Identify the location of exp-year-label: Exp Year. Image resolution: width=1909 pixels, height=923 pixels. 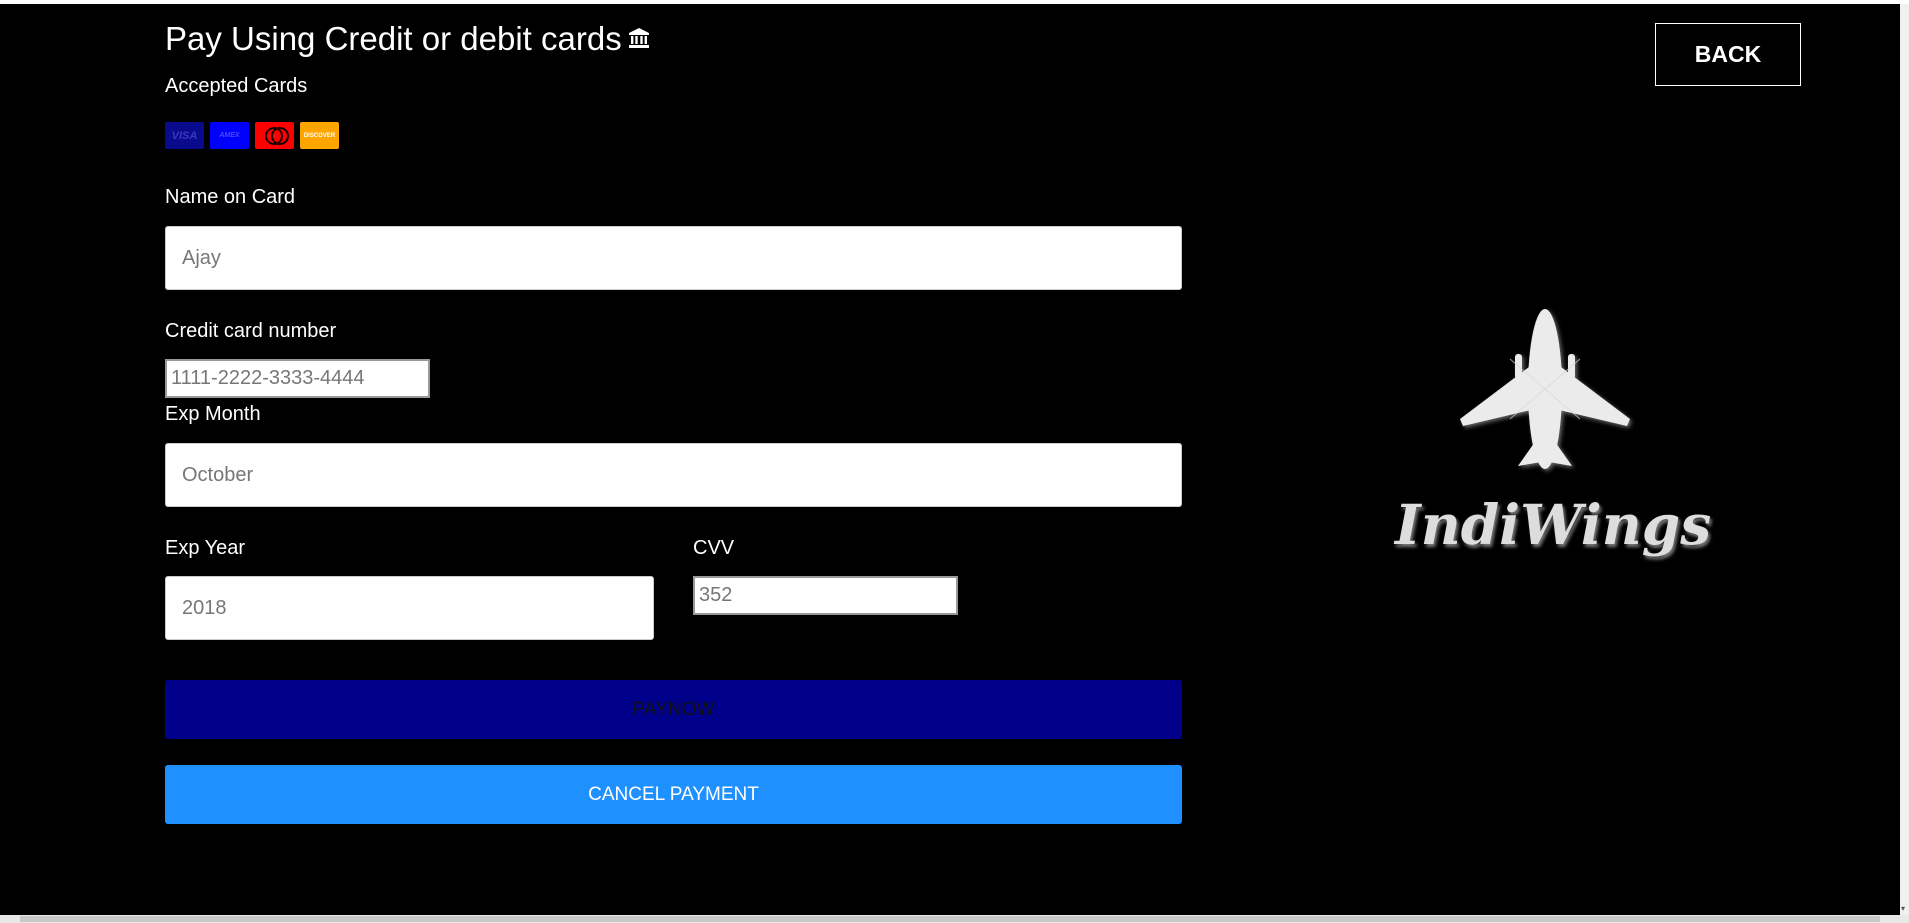
(205, 548).